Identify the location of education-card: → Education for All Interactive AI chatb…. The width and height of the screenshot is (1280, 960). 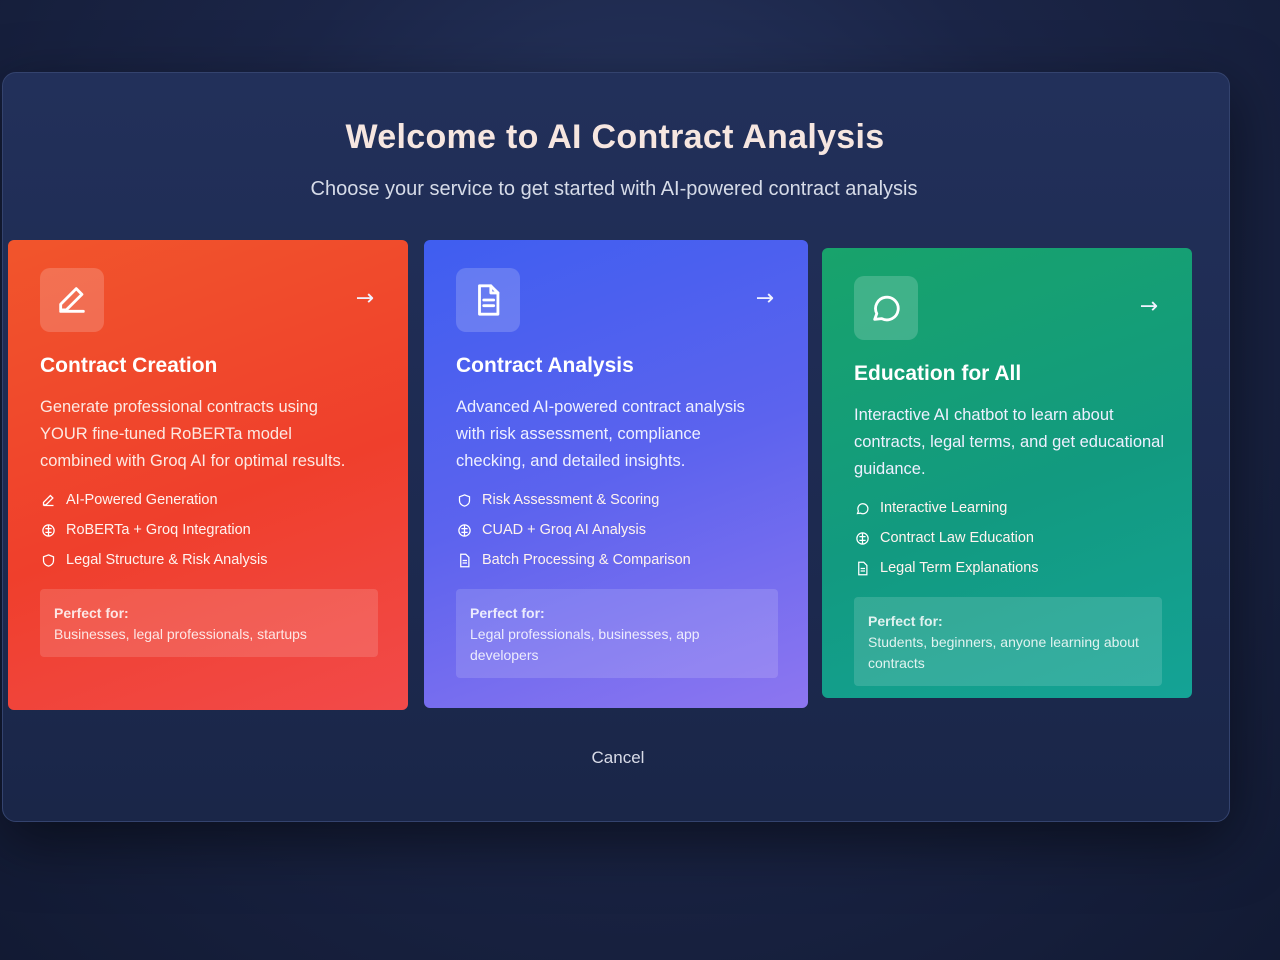
(1007, 473).